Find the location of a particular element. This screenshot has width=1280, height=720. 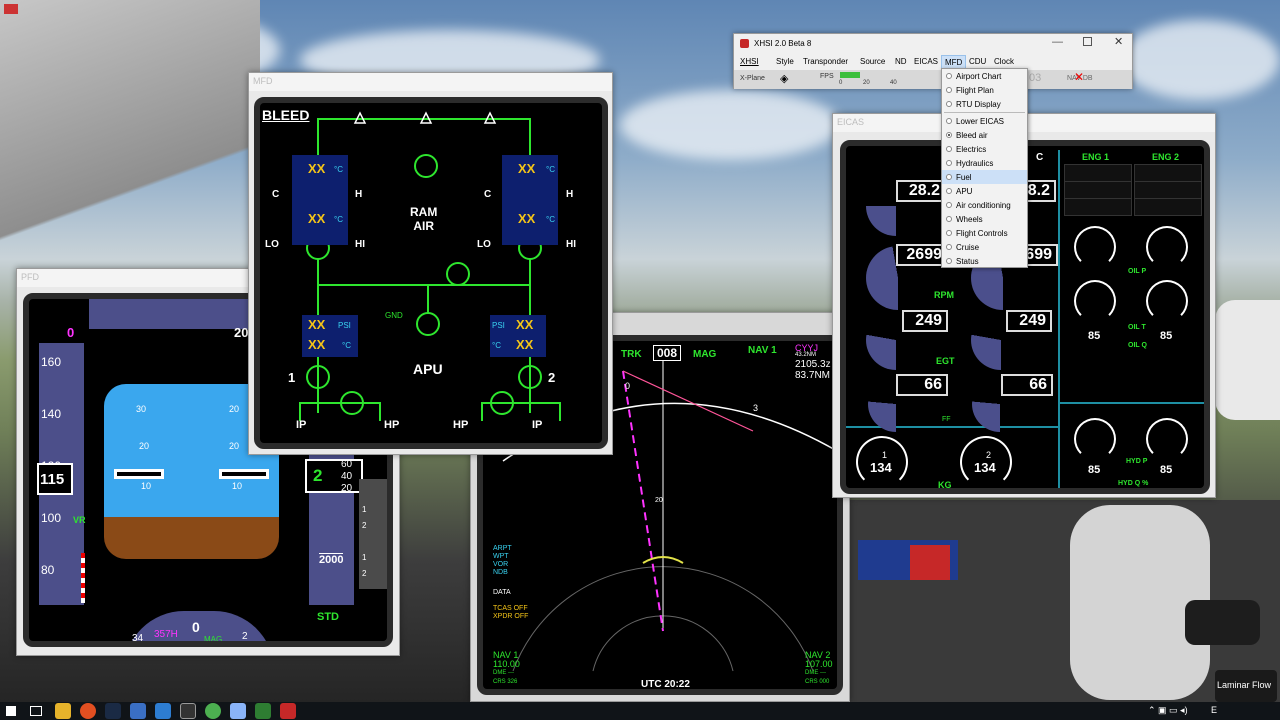

dropdown-item-label: Air conditioning is located at coordinates (983, 205).